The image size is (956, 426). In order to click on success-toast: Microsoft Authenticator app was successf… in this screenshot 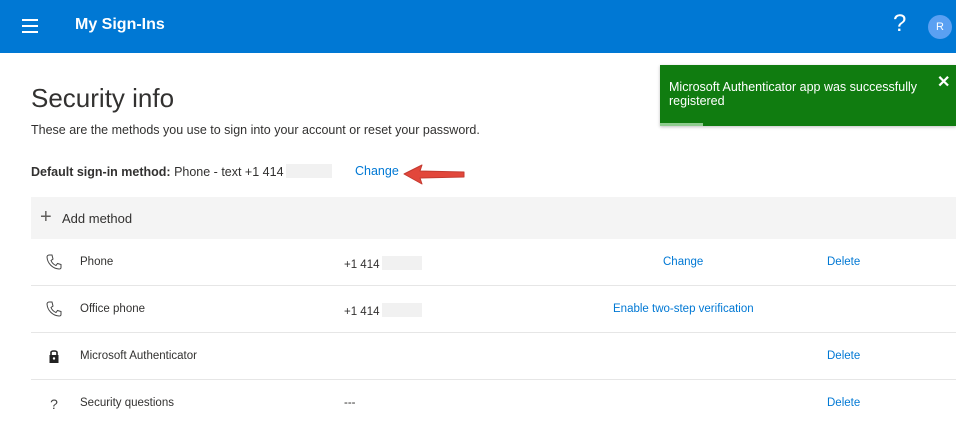, I will do `click(808, 95)`.